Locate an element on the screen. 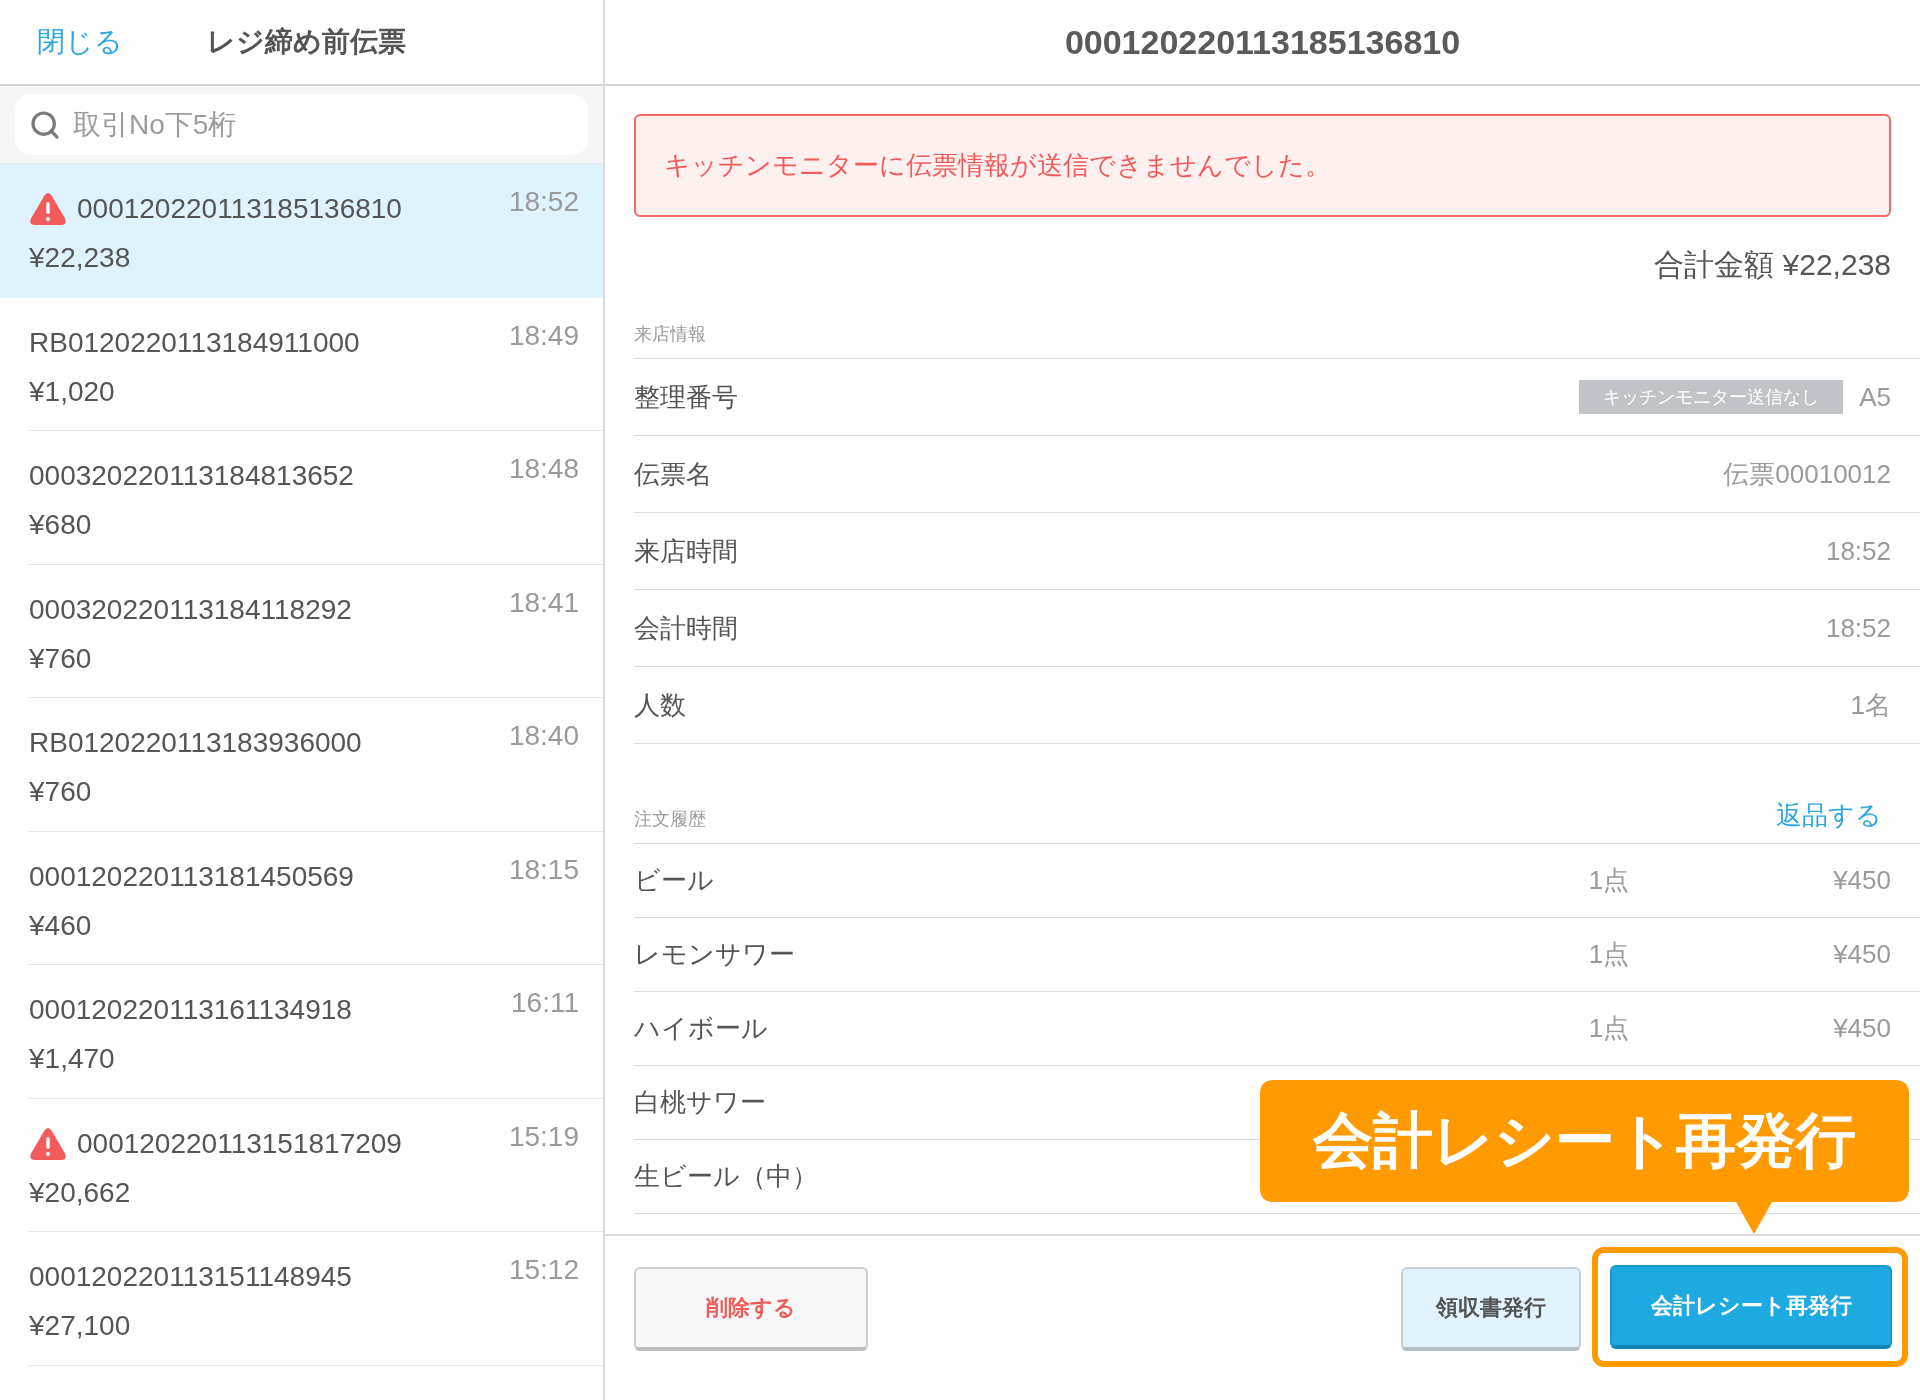 The height and width of the screenshot is (1400, 1920). transaction-amount: ¥1,020 is located at coordinates (72, 391).